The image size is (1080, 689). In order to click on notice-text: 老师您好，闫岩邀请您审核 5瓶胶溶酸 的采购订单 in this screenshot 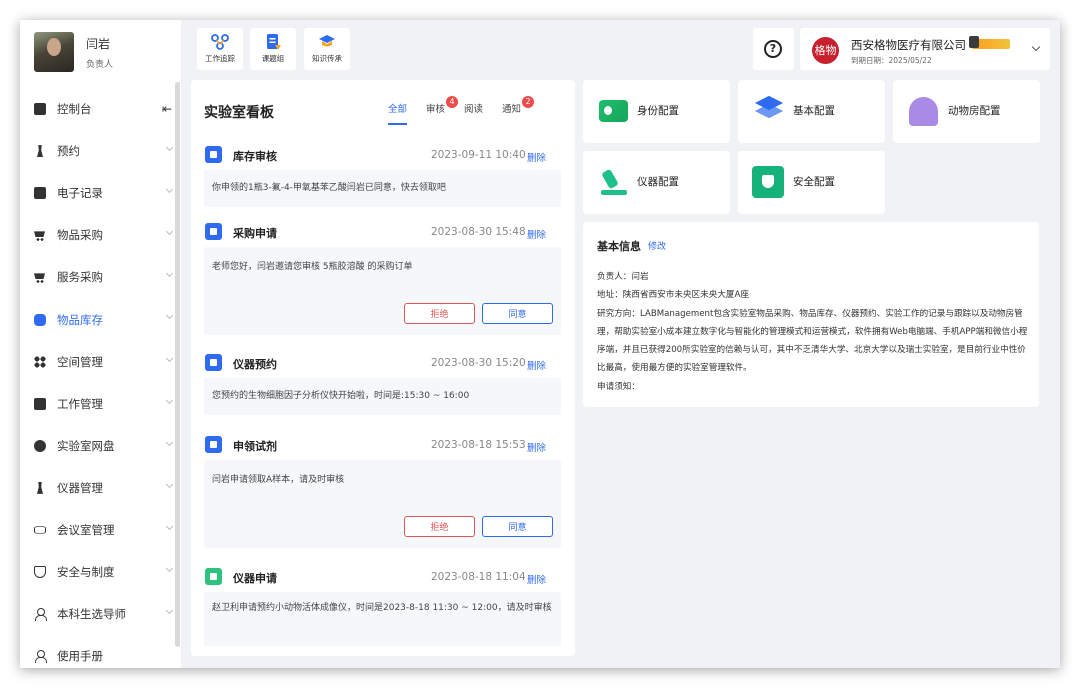, I will do `click(312, 267)`.